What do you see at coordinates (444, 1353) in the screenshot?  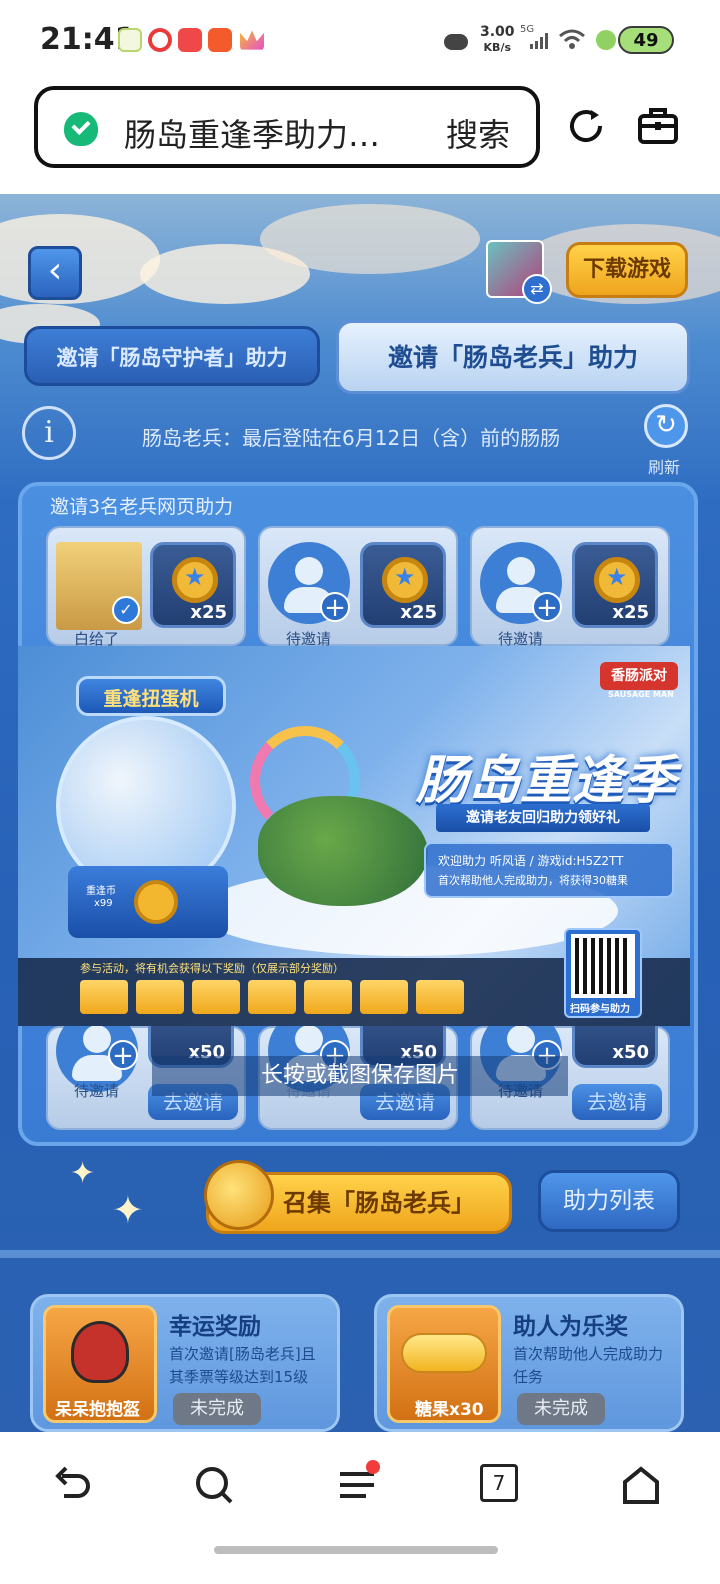 I see `candy-icon` at bounding box center [444, 1353].